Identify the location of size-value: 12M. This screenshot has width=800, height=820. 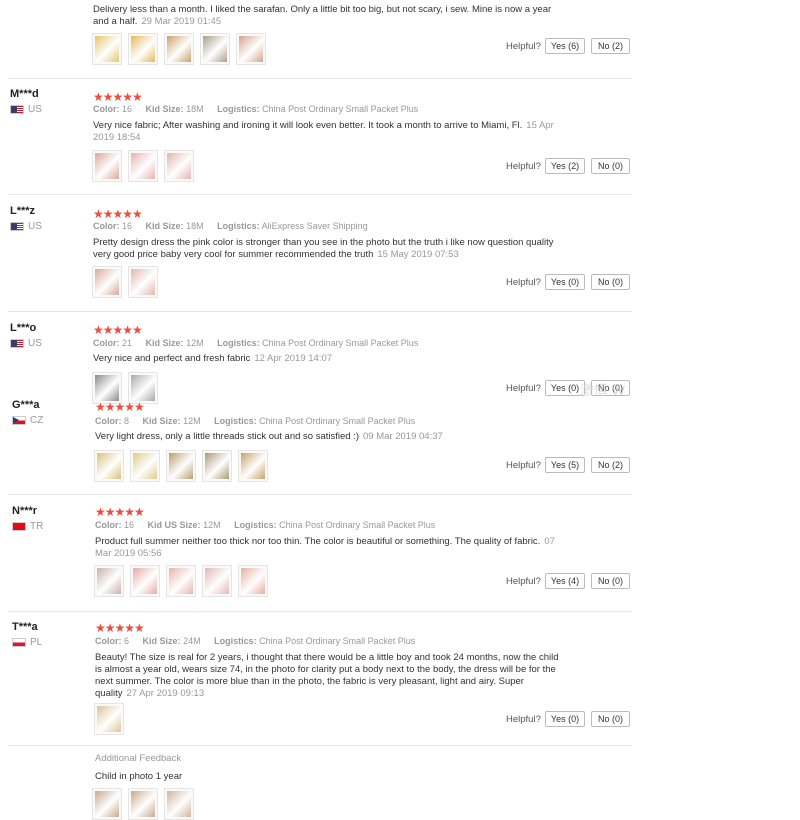
(192, 421).